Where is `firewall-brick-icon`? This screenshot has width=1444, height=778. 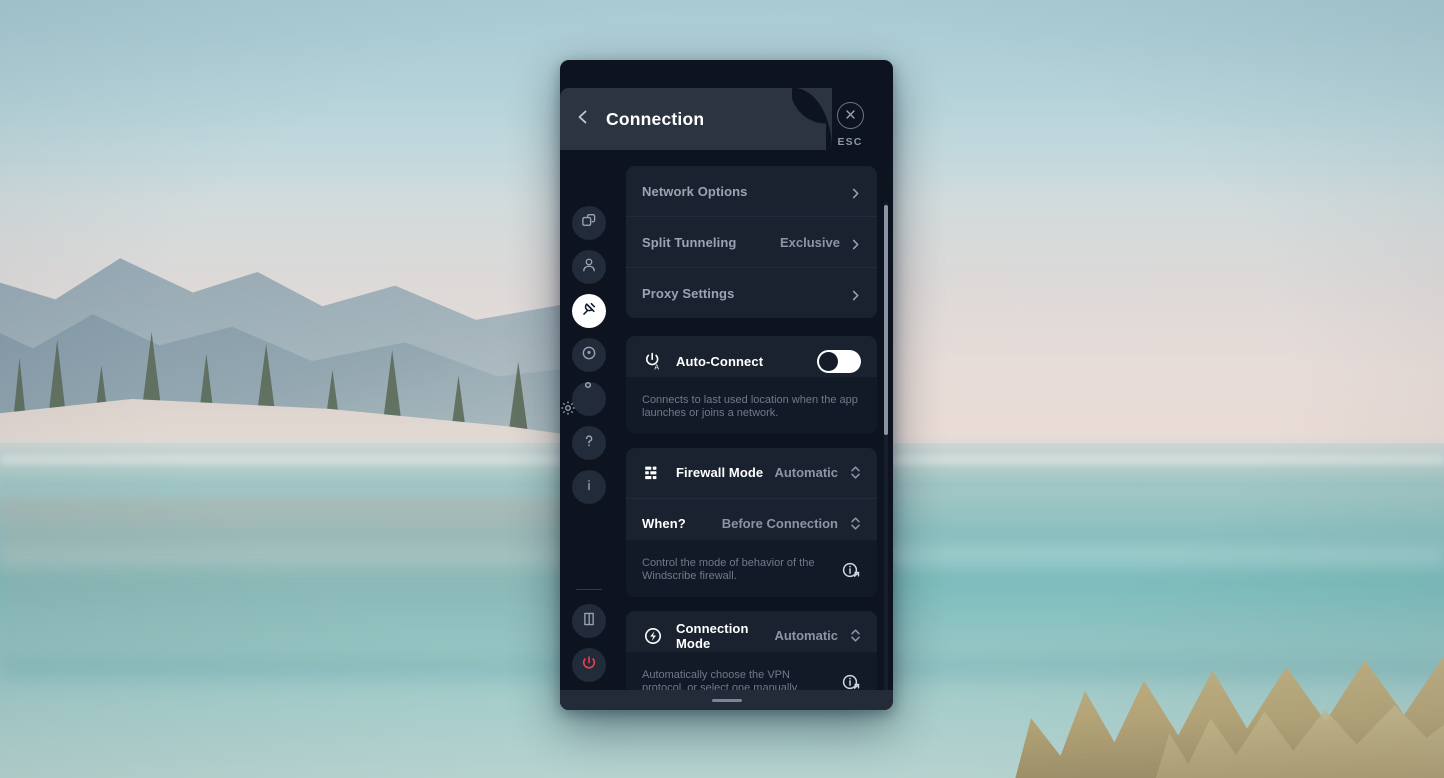 firewall-brick-icon is located at coordinates (653, 473).